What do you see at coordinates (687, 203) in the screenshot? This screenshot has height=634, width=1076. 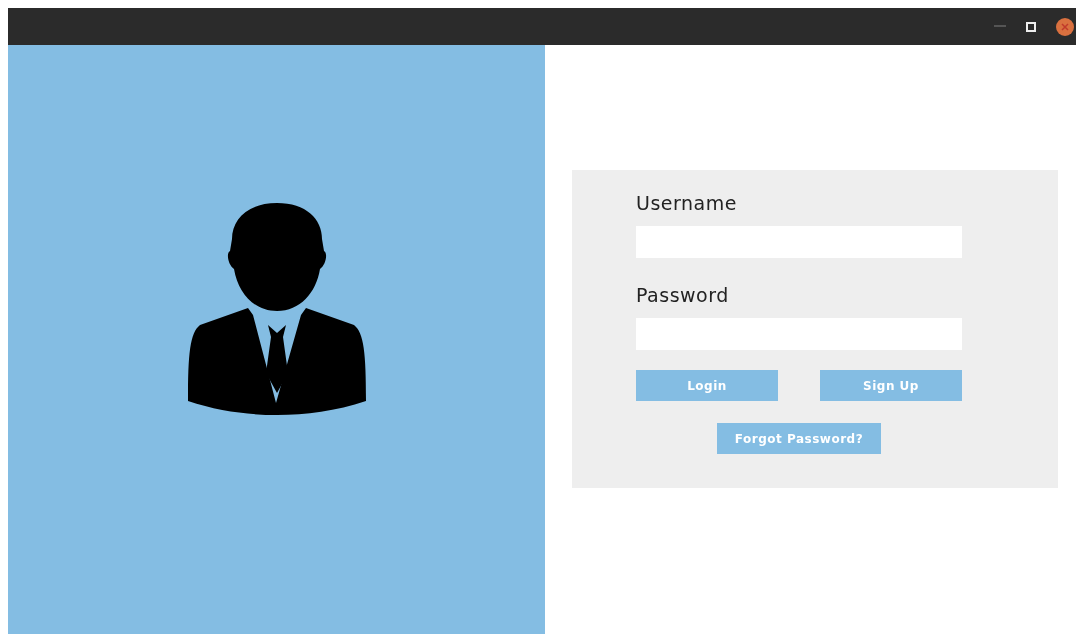 I see `field-label: Username` at bounding box center [687, 203].